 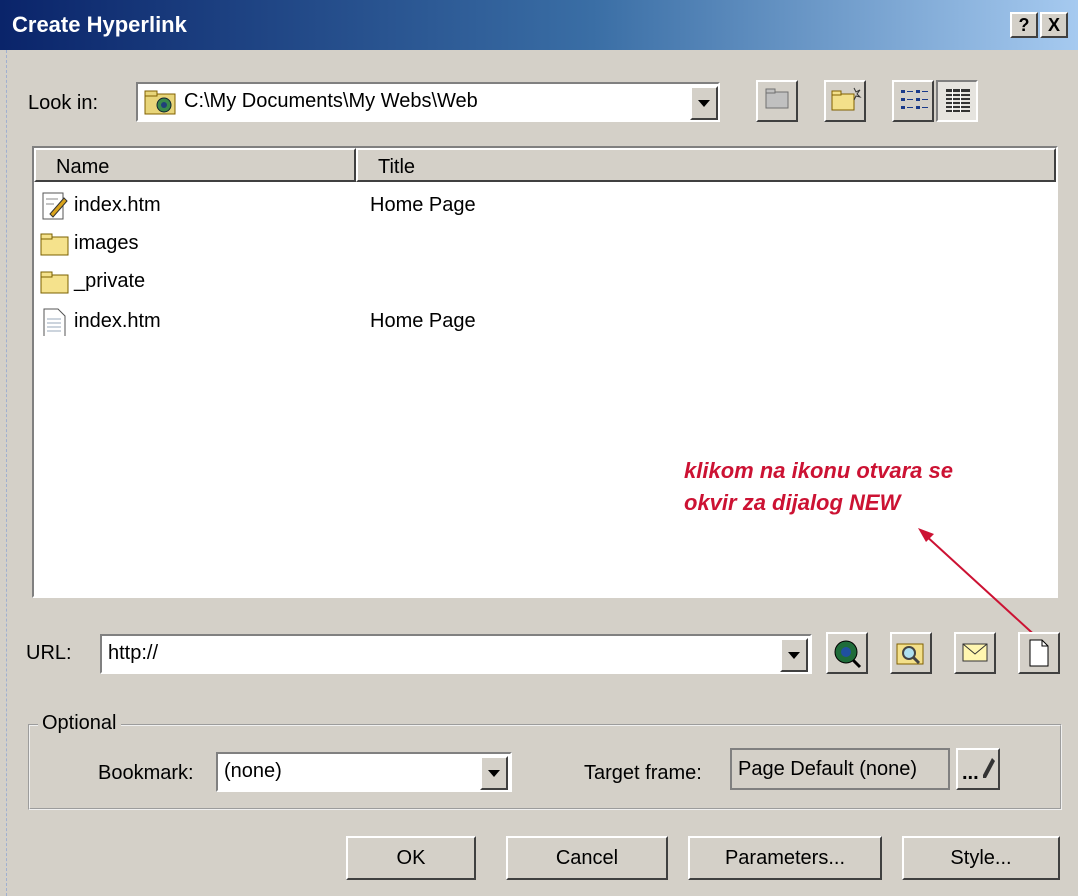 I want to click on details-view-icon, so click(x=958, y=100).